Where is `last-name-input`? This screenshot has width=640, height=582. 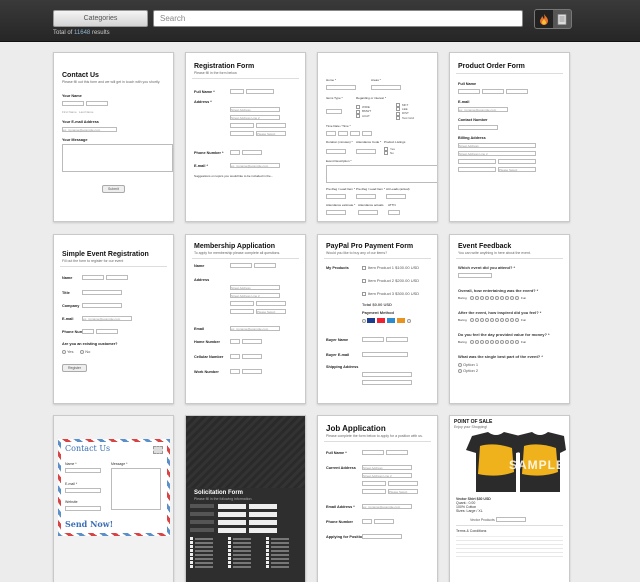 last-name-input is located at coordinates (97, 103).